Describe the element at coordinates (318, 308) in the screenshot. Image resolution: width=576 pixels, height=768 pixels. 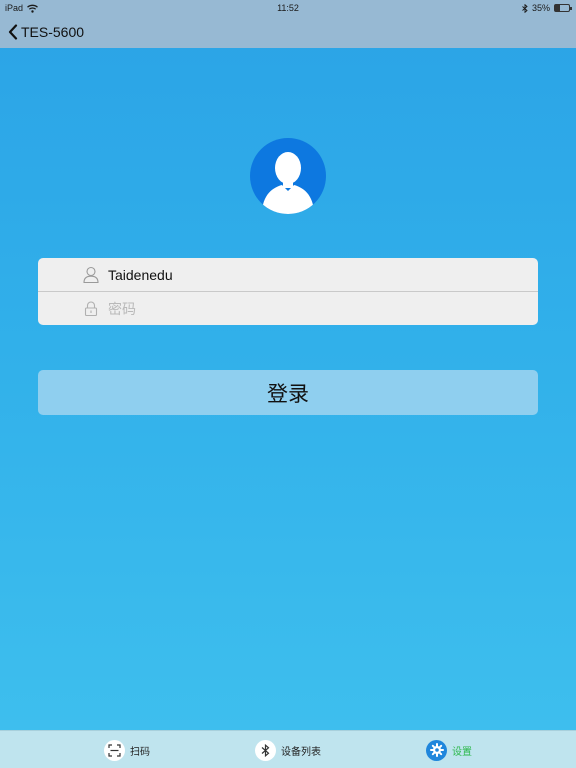
I see `password-input` at that location.